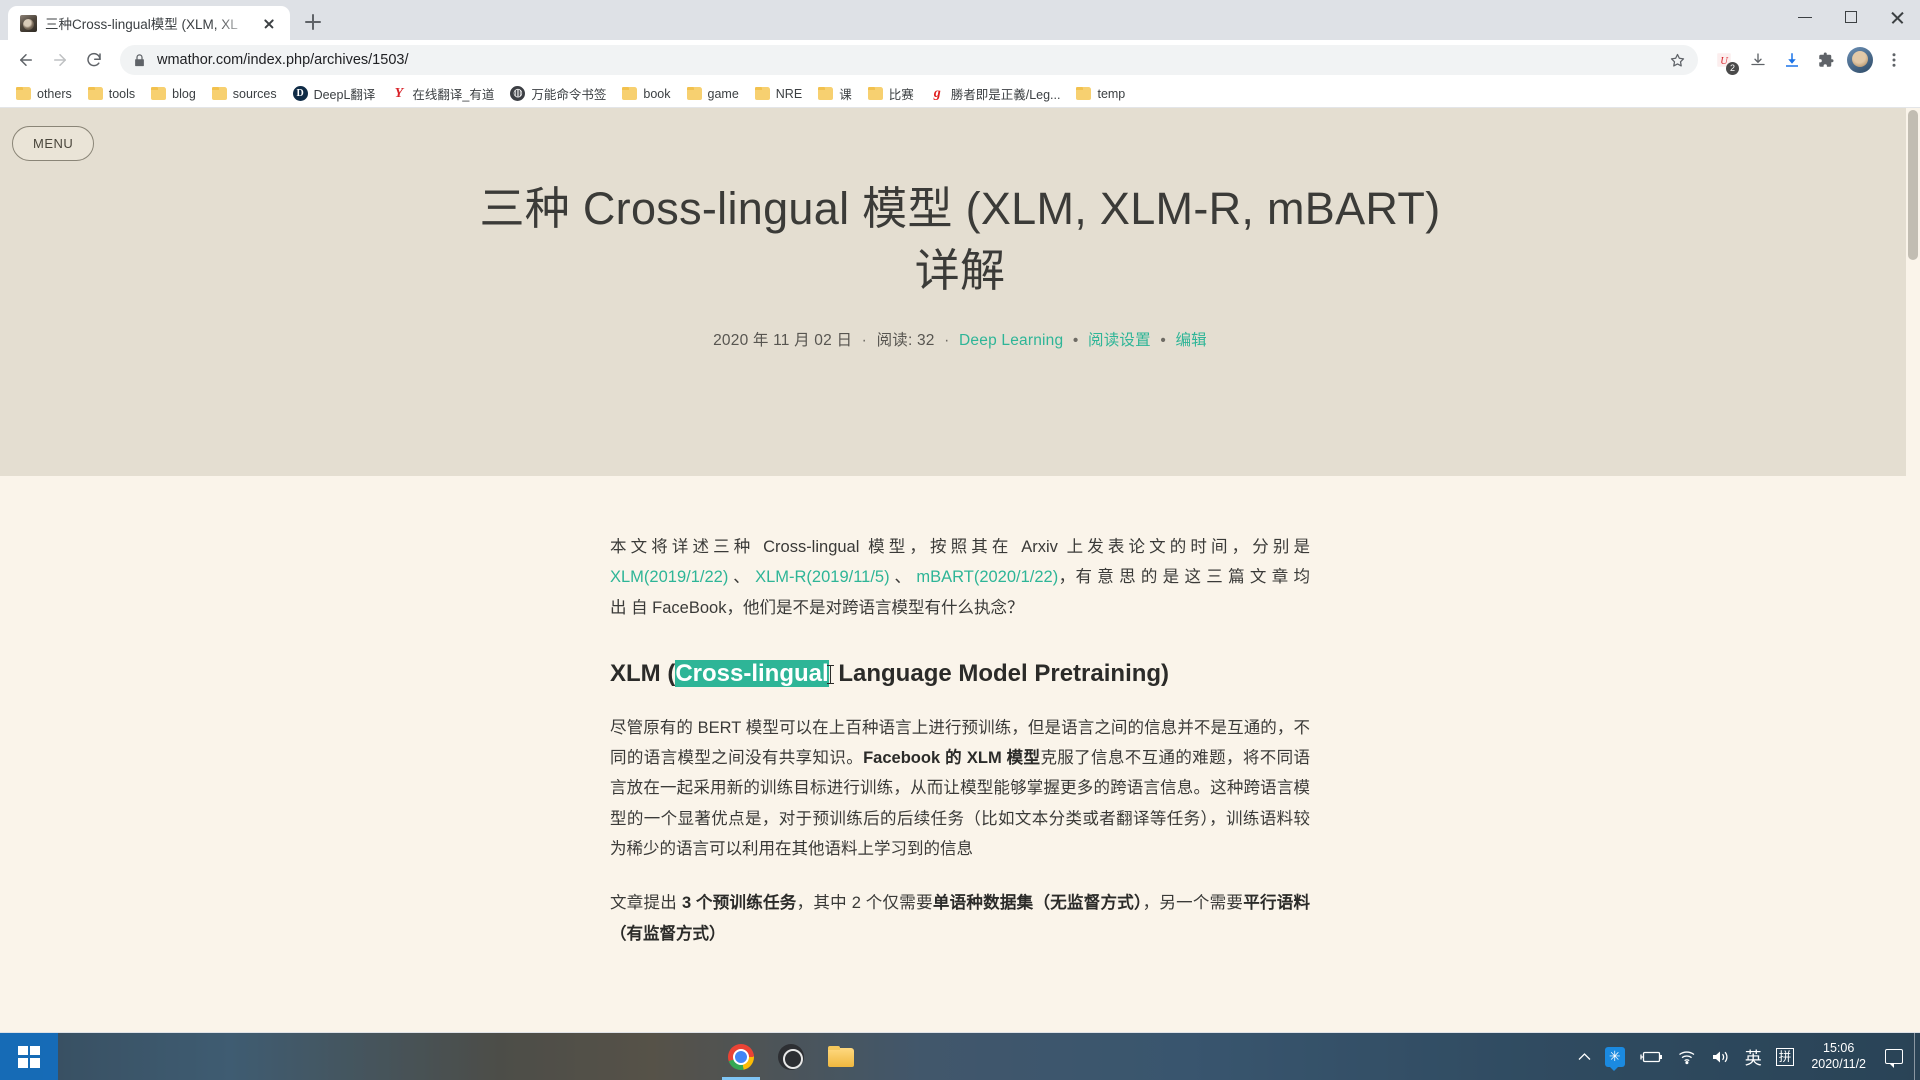  Describe the element at coordinates (1860, 60) in the screenshot. I see `avatar` at that location.